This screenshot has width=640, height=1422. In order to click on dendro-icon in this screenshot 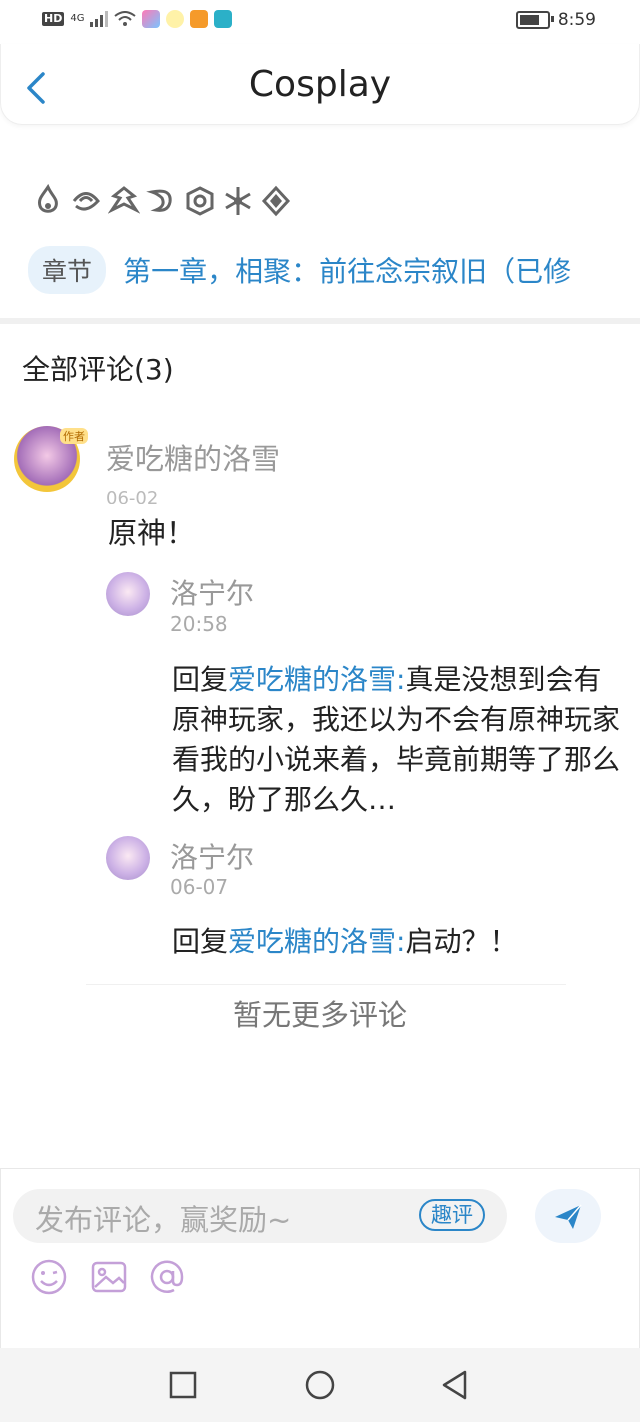, I will do `click(276, 201)`.